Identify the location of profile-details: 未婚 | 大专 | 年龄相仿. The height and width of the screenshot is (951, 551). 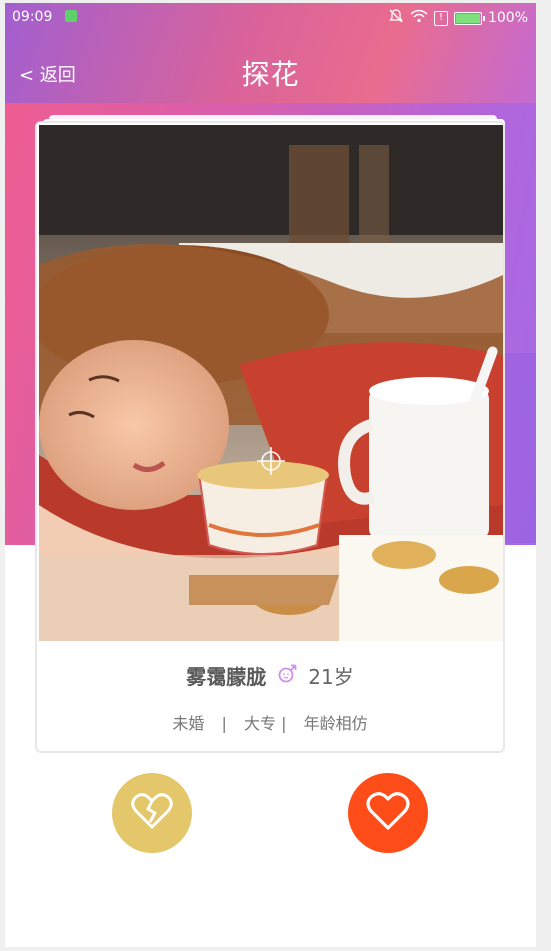
(270, 722).